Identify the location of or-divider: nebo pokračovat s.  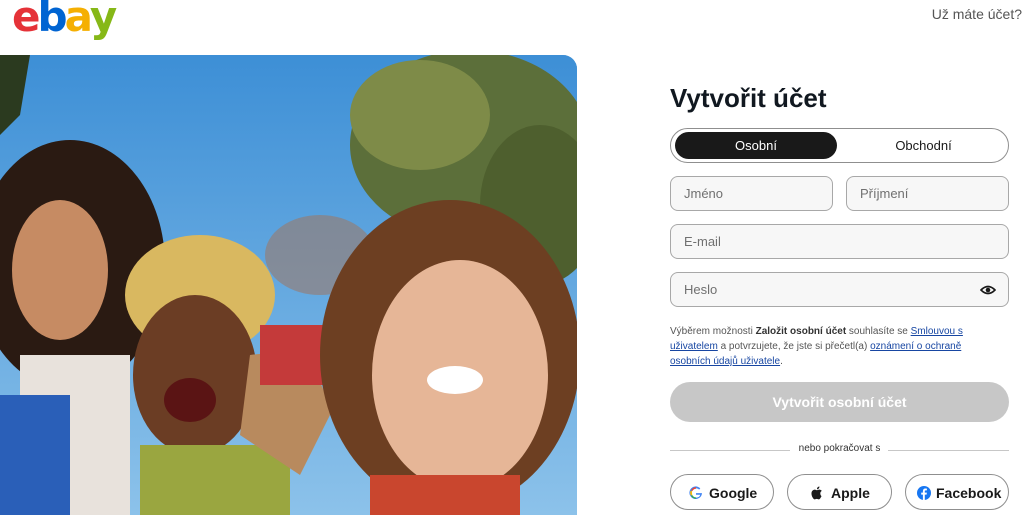
(839, 450).